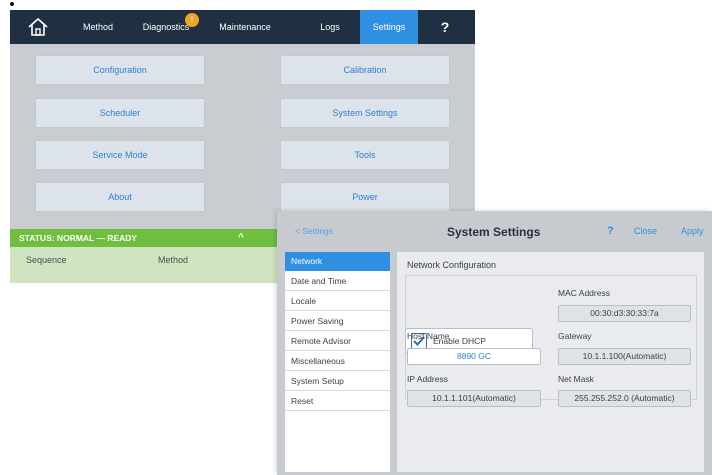 The height and width of the screenshot is (475, 712). What do you see at coordinates (576, 379) in the screenshot?
I see `net-mask-label: Net Mask` at bounding box center [576, 379].